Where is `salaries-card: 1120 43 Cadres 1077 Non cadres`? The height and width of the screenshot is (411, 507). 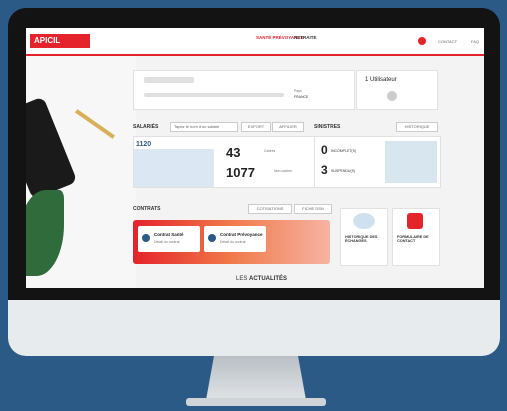
salaries-card: 1120 43 Cadres 1077 Non cadres is located at coordinates (234, 162).